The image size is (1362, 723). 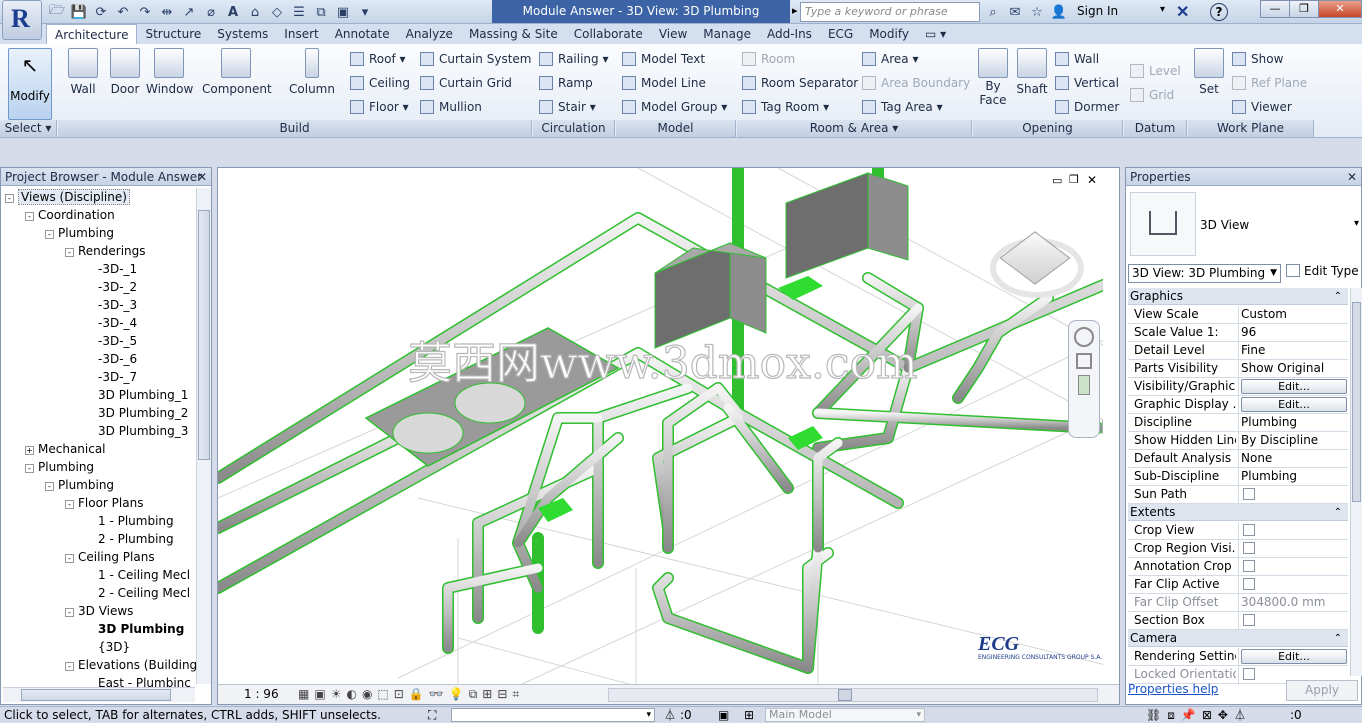 I want to click on undo-icon: ↶, so click(x=123, y=12).